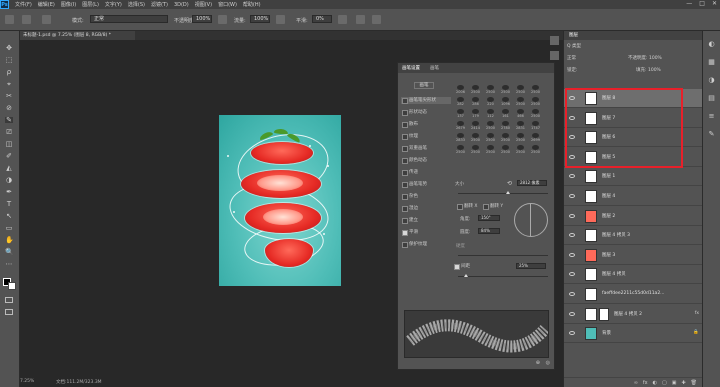  Describe the element at coordinates (9, 192) in the screenshot. I see `pen-tool-icon: ✒` at that location.